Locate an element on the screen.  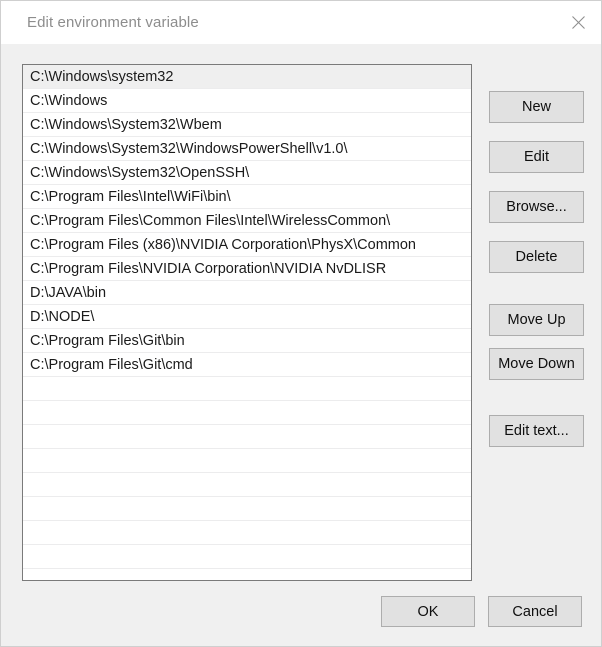
list-item: C:\Windows\System32\OpenSSH\ is located at coordinates (247, 173).